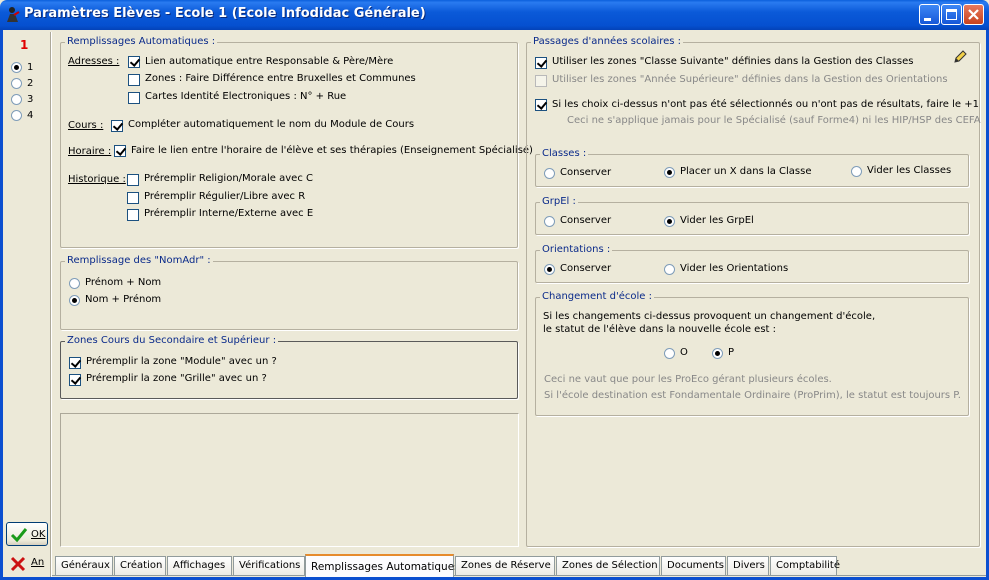 The width and height of the screenshot is (989, 580). I want to click on adresses-cartes-label: Cartes Identité Electroniques : N° + Rue, so click(246, 96).